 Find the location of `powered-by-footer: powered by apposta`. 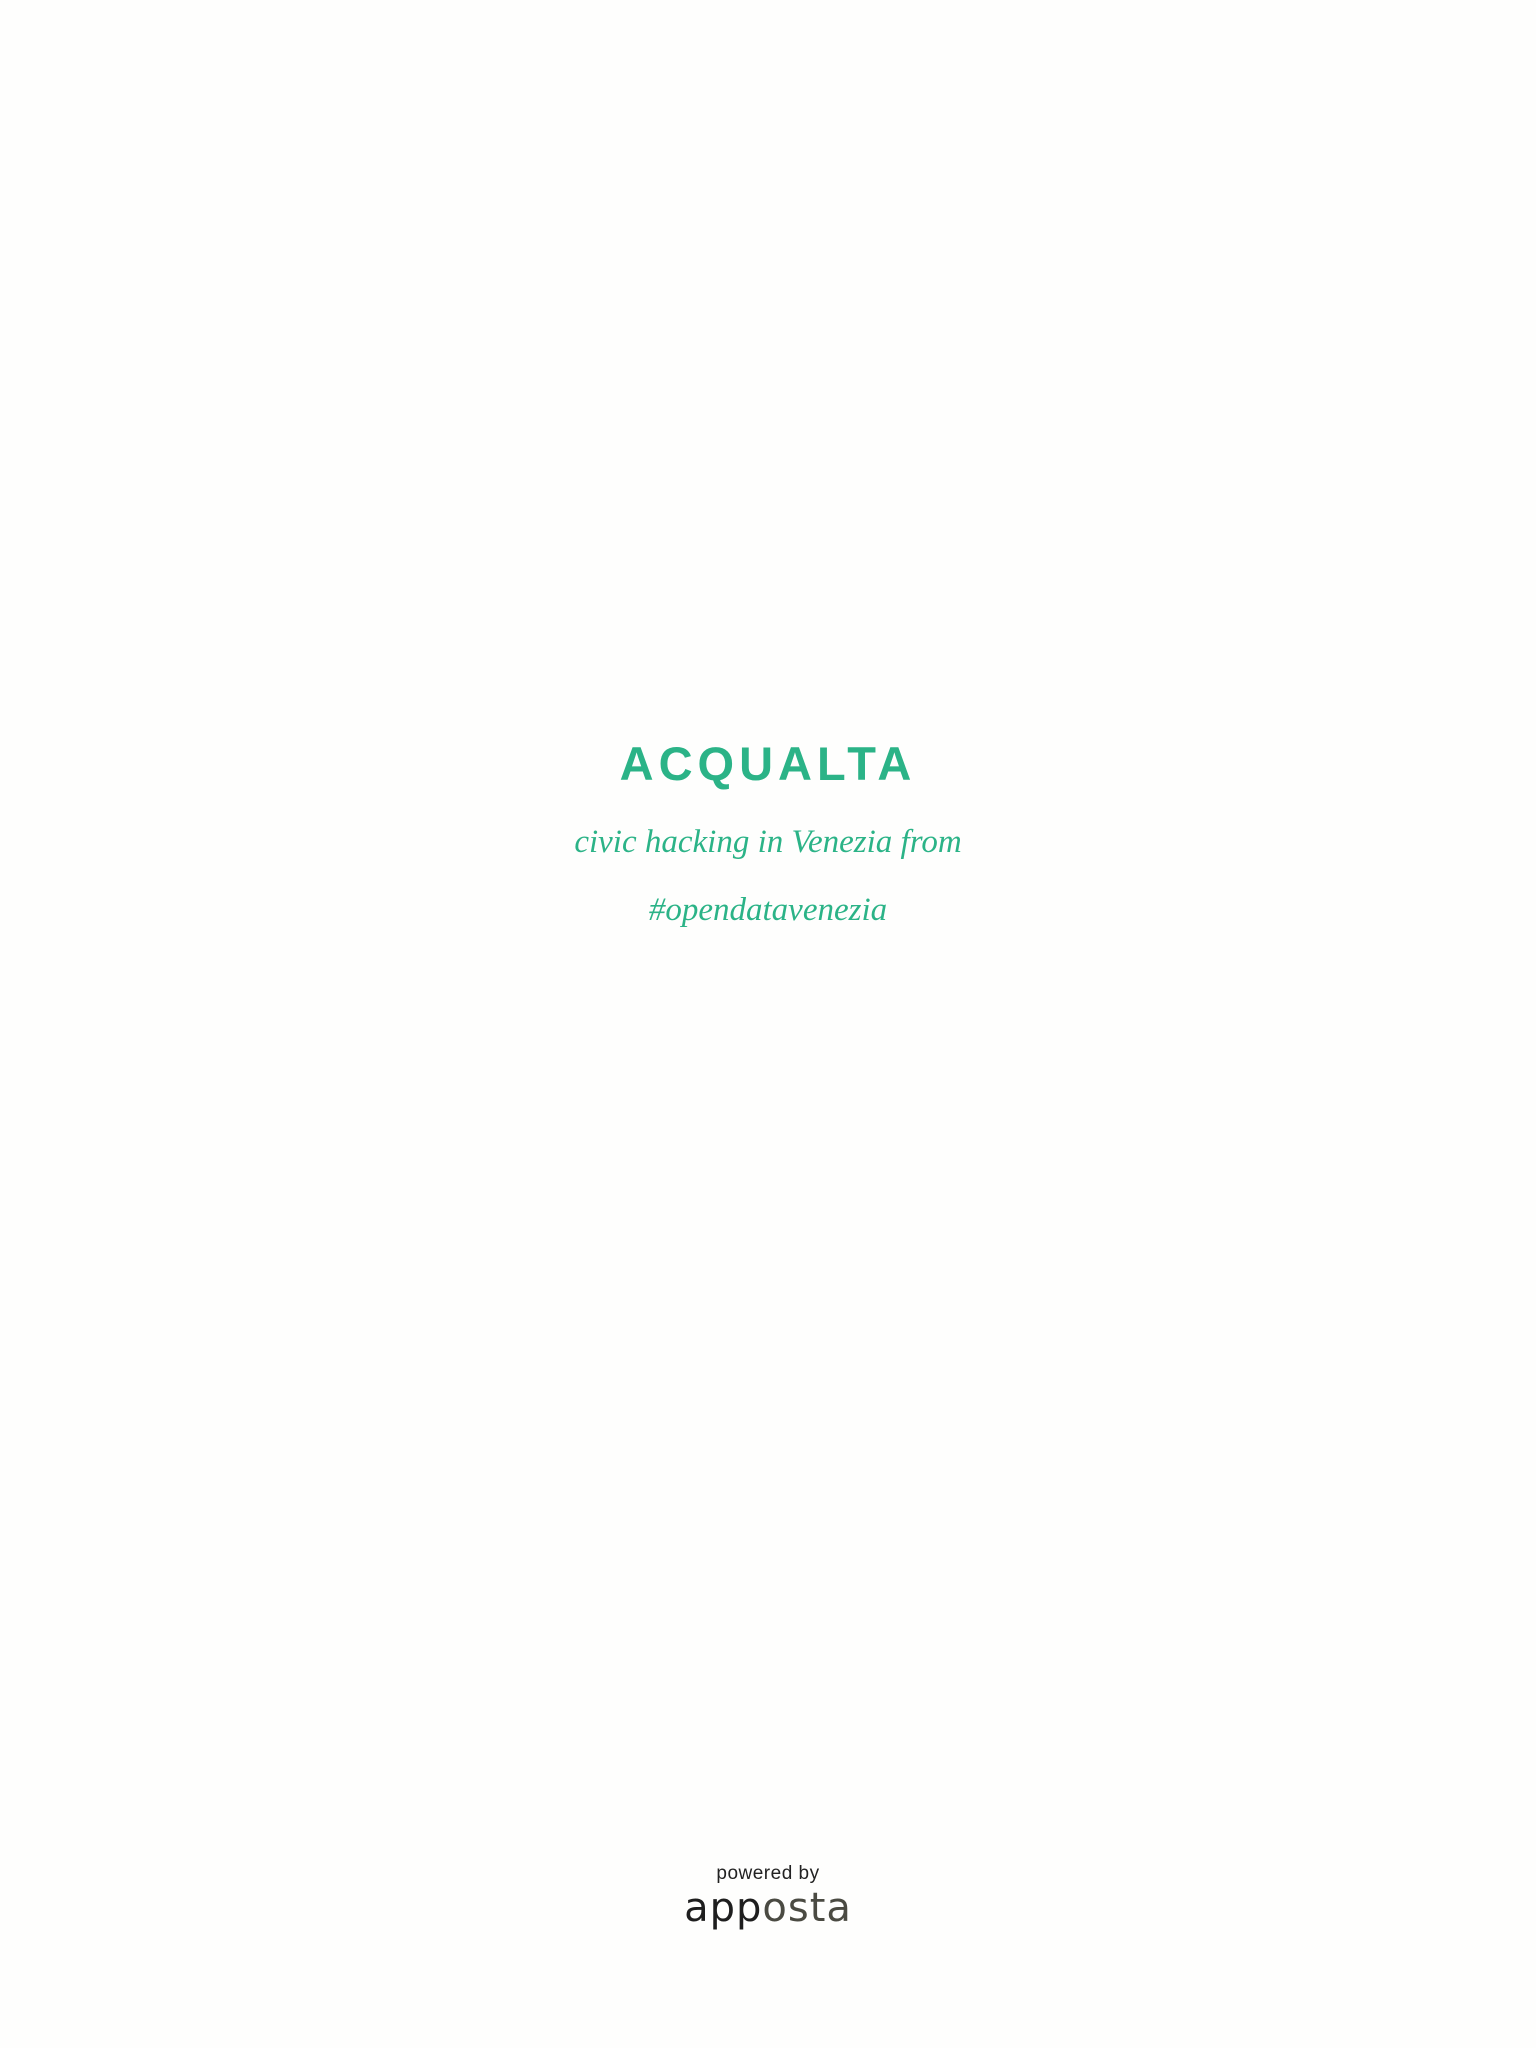

powered-by-footer: powered by apposta is located at coordinates (768, 1896).